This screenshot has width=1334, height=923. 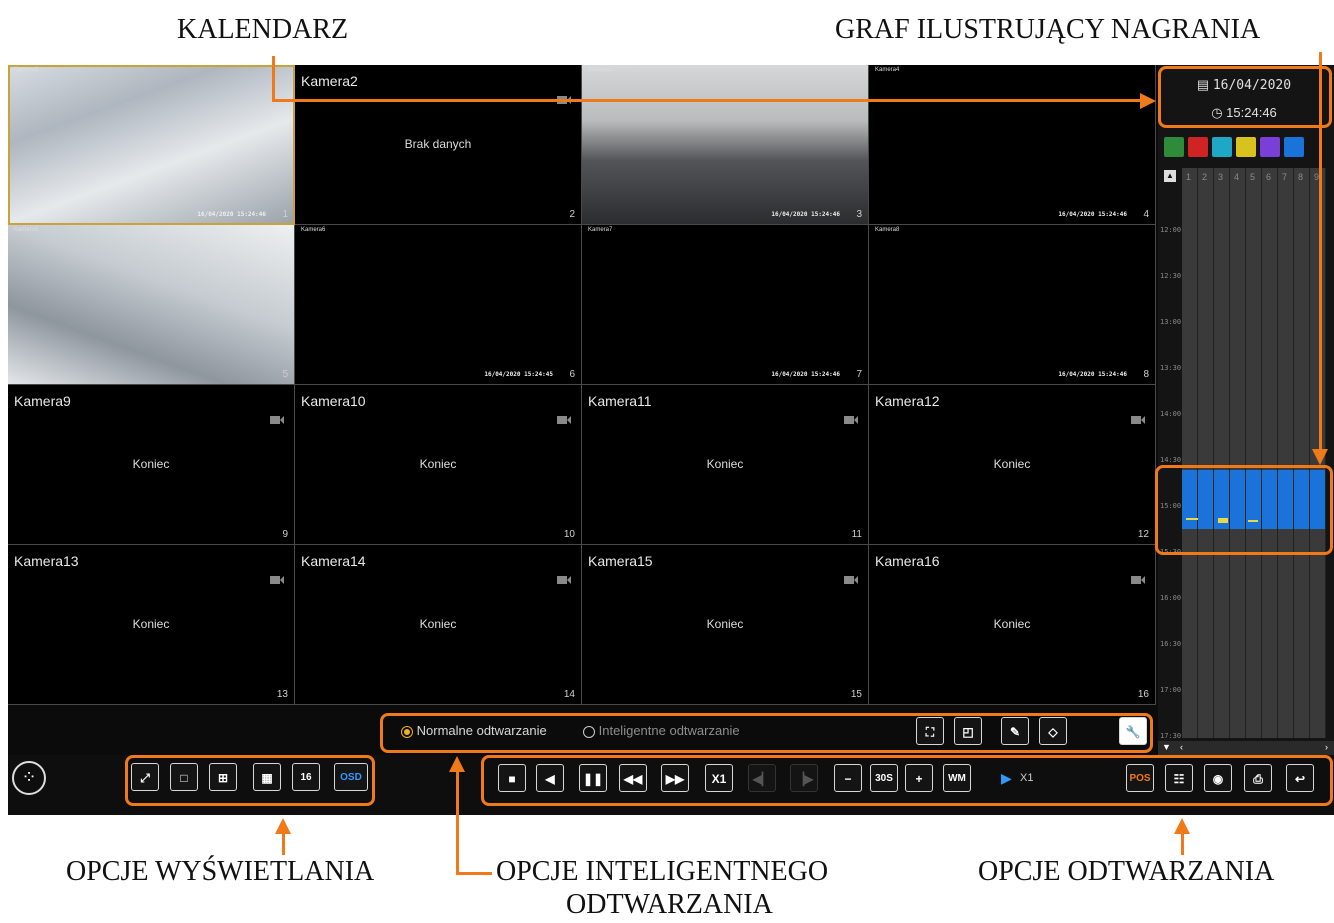 I want to click on channel-label: 2, so click(x=1205, y=177).